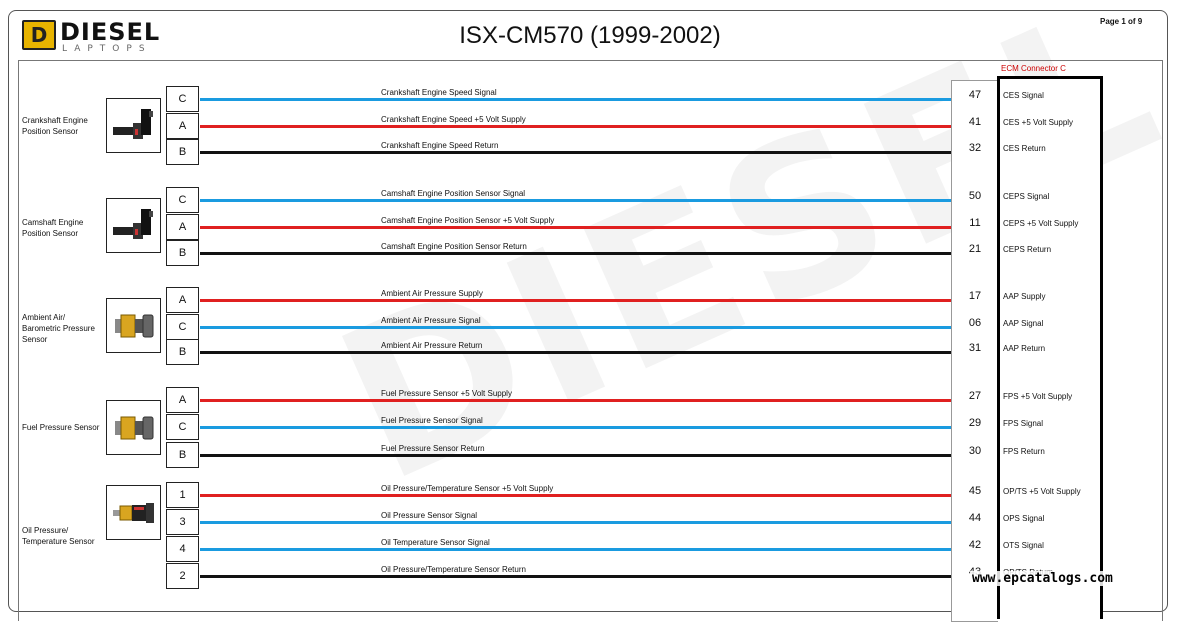 The height and width of the screenshot is (622, 1181). What do you see at coordinates (133, 225) in the screenshot?
I see `camshaft-sensor-icon` at bounding box center [133, 225].